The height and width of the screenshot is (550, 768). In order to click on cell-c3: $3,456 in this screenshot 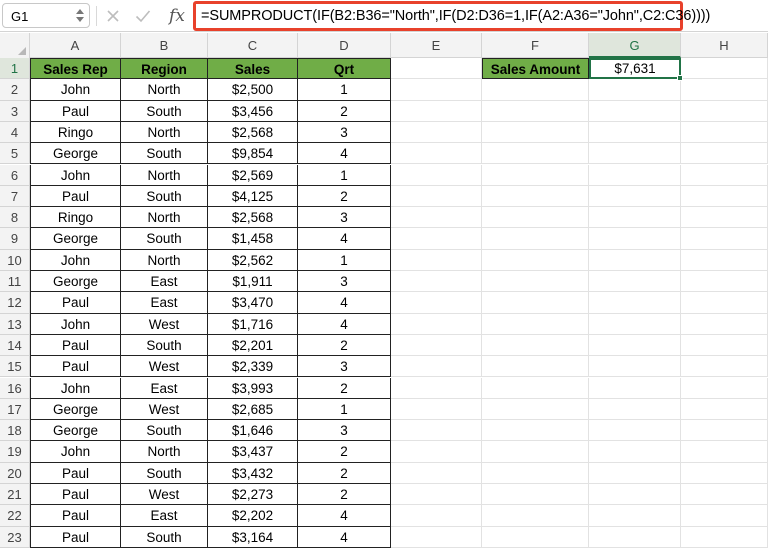, I will do `click(253, 111)`.